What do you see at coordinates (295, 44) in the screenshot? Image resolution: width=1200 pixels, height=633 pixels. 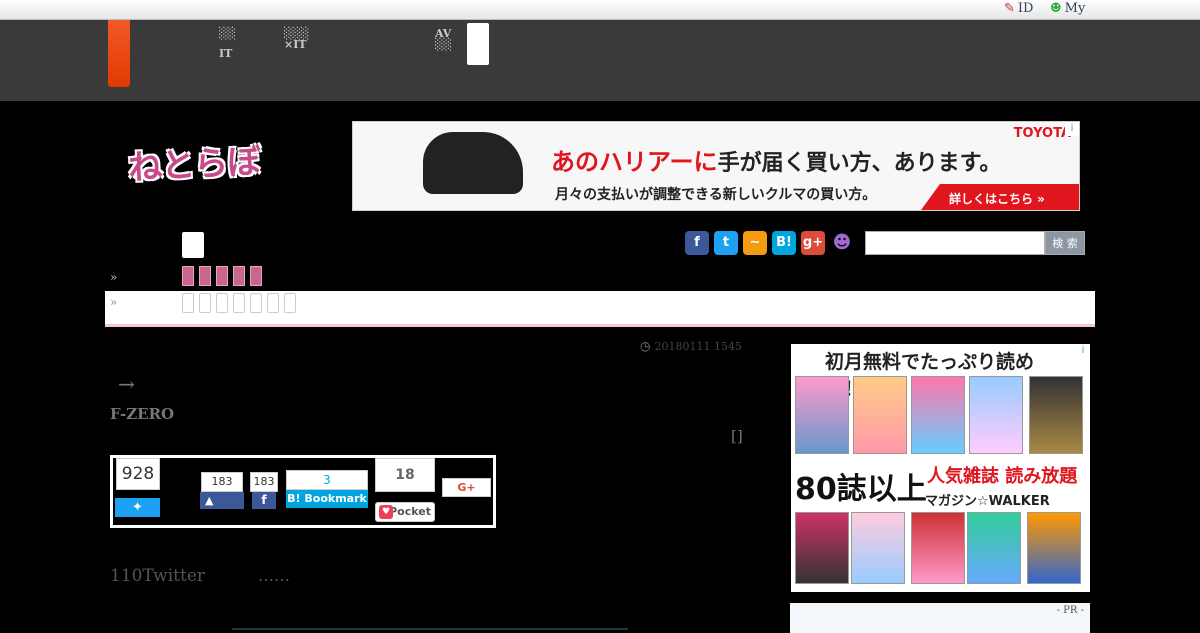 I see `nav-item-2-line2: ×IT` at bounding box center [295, 44].